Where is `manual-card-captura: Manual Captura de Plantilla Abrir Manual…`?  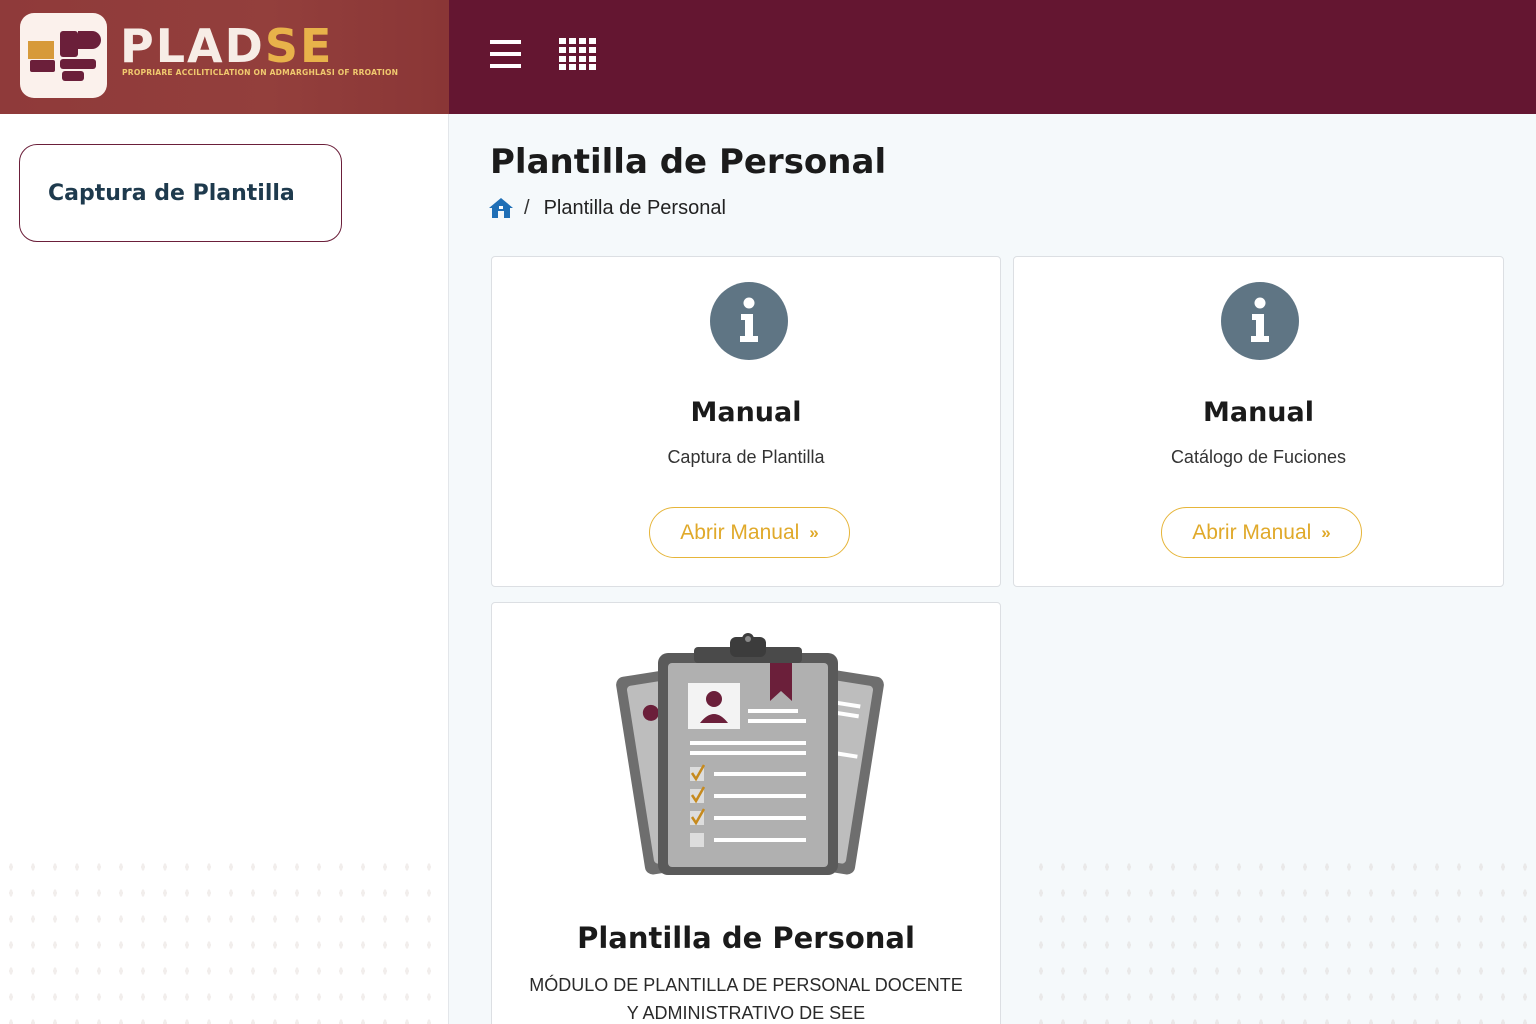
manual-card-captura: Manual Captura de Plantilla Abrir Manual… is located at coordinates (746, 421).